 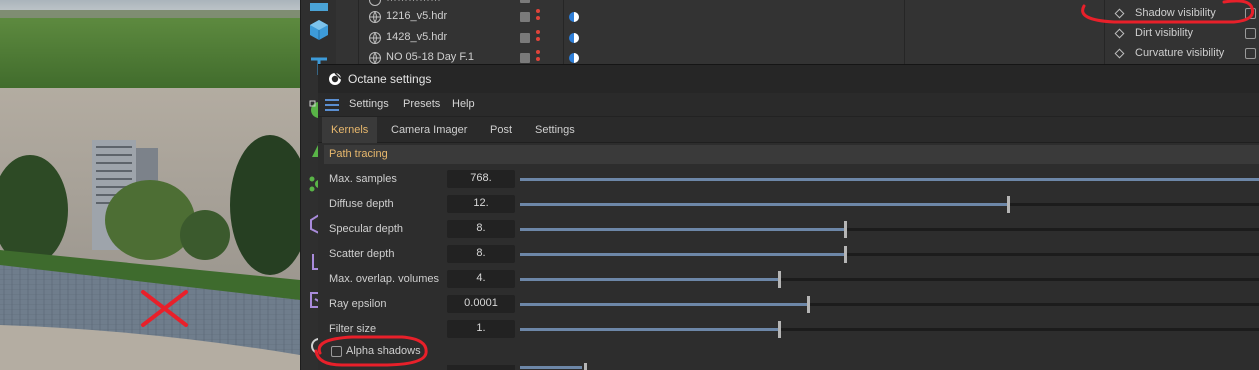 I want to click on tab-post: Post, so click(x=501, y=130).